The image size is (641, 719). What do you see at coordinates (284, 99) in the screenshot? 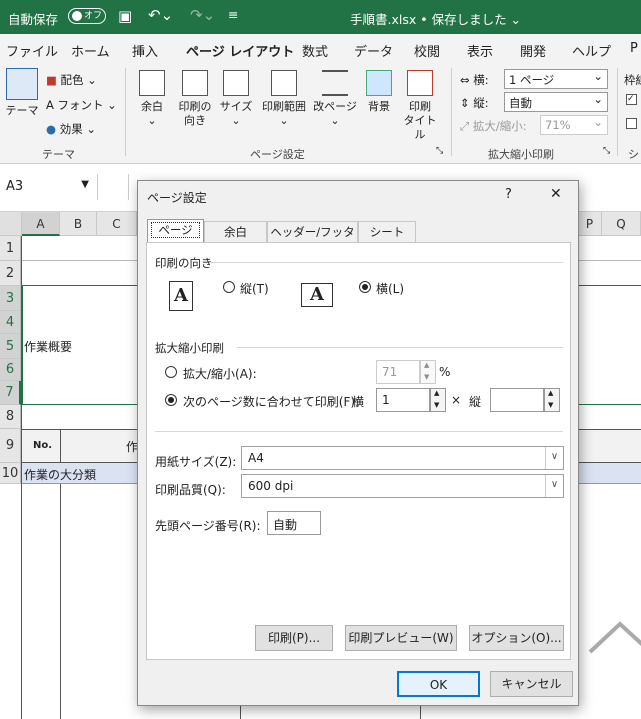
I see `print-area-button: 印刷範囲 ⌄` at bounding box center [284, 99].